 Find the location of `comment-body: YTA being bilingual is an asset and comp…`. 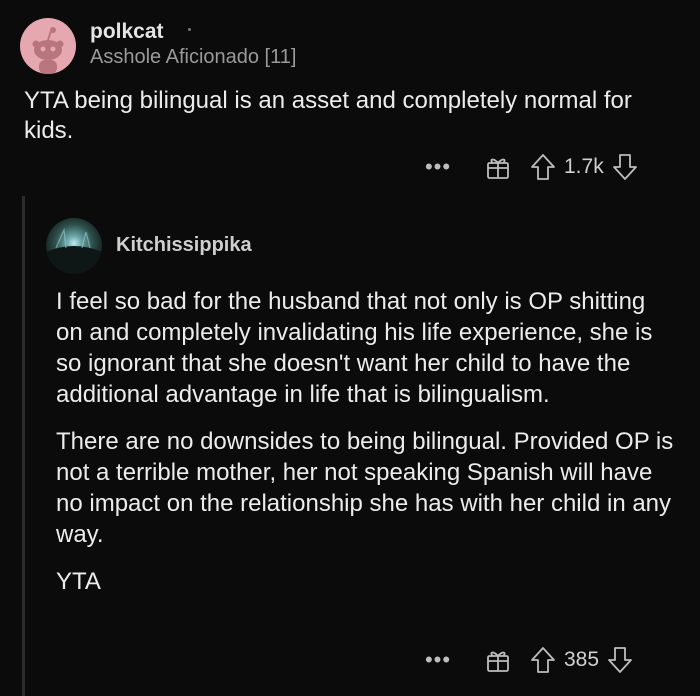

comment-body: YTA being bilingual is an asset and comp… is located at coordinates (328, 115).